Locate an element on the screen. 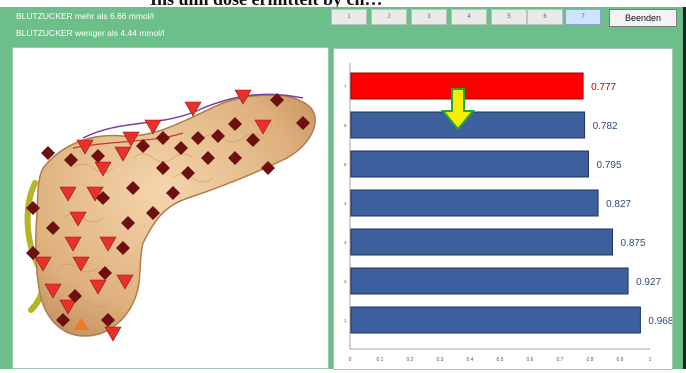 The height and width of the screenshot is (373, 686). dose-button-5: 5 is located at coordinates (509, 17).